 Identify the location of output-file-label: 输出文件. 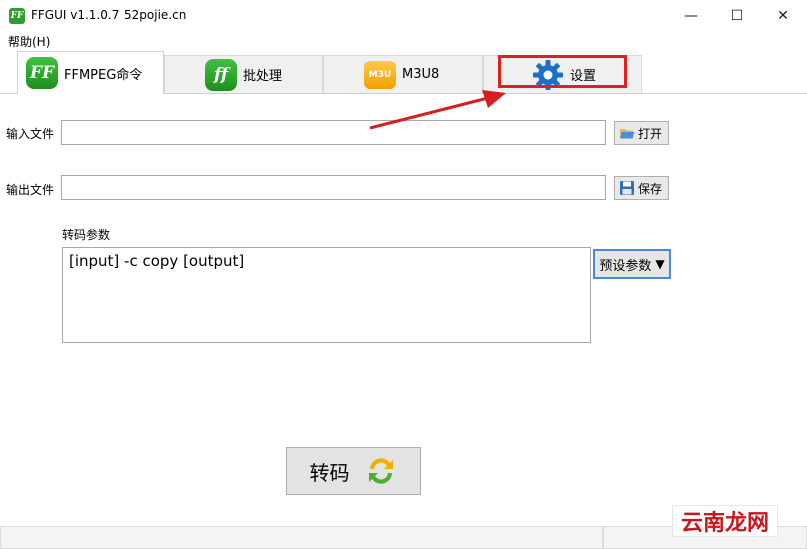
(30, 190).